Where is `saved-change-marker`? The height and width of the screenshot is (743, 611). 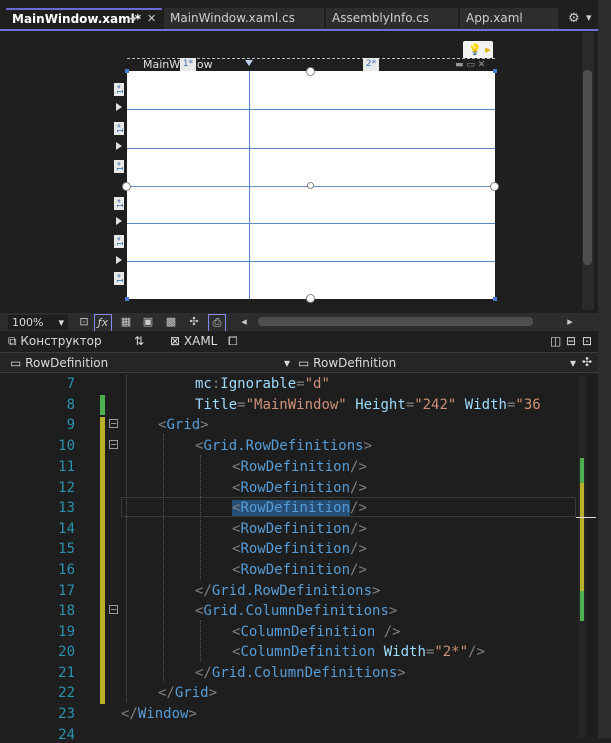 saved-change-marker is located at coordinates (102, 405).